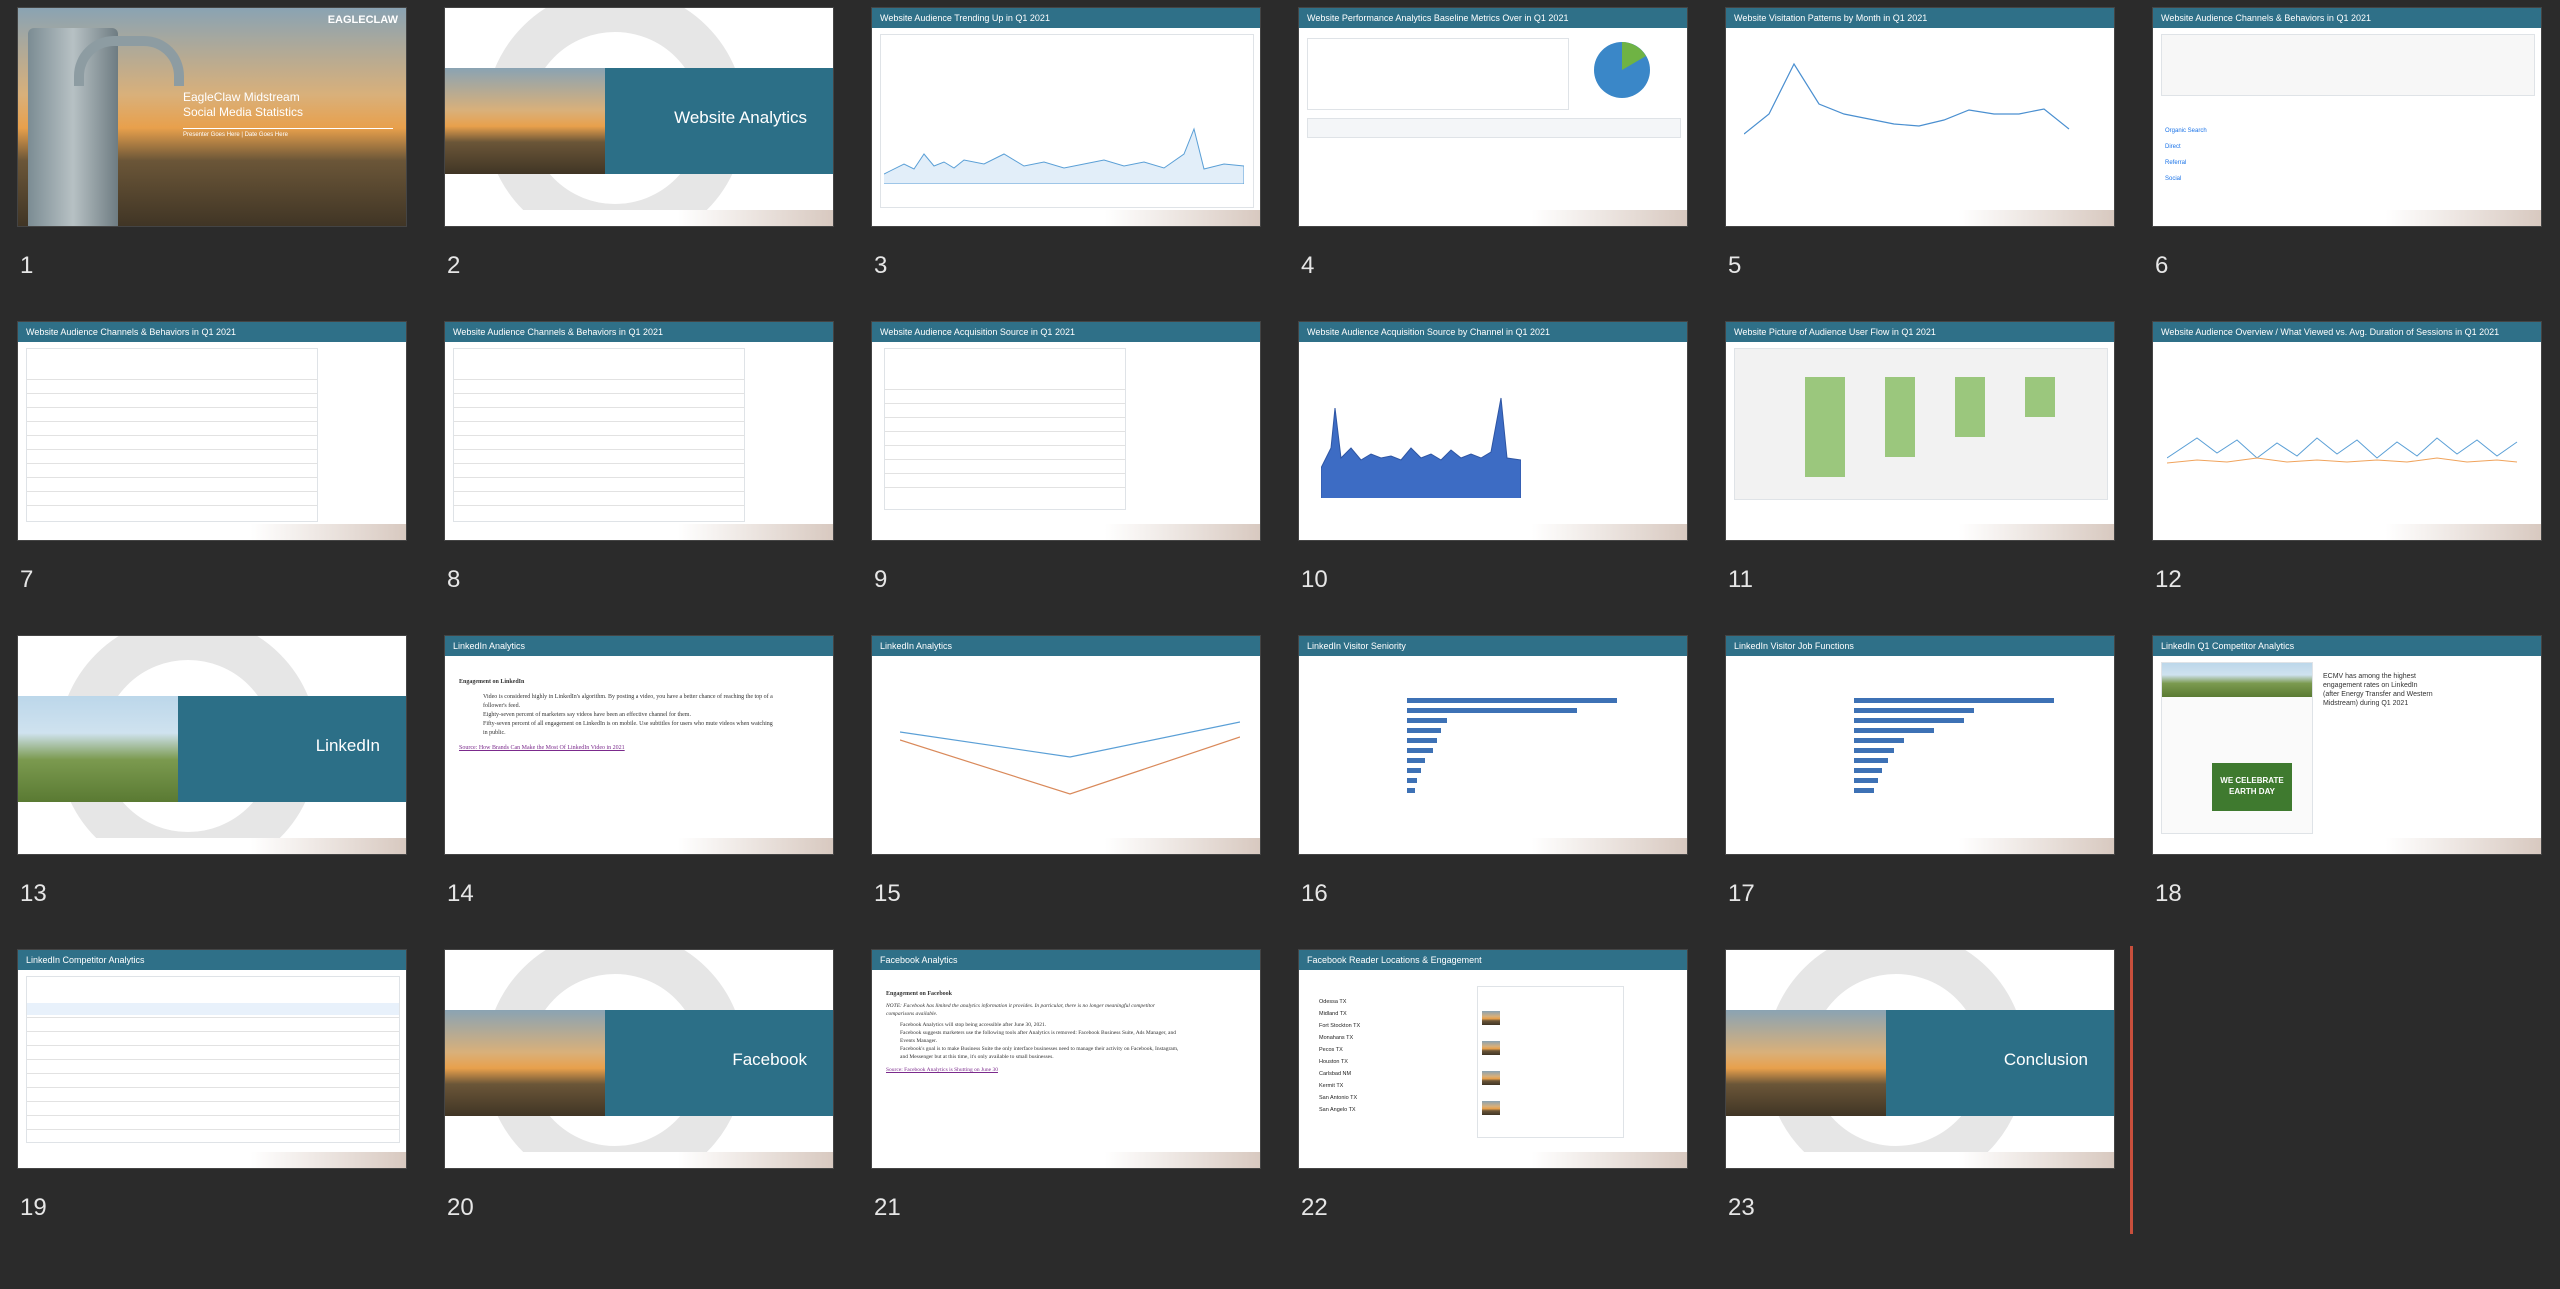  Describe the element at coordinates (1421, 447) in the screenshot. I see `area-chart-image` at that location.